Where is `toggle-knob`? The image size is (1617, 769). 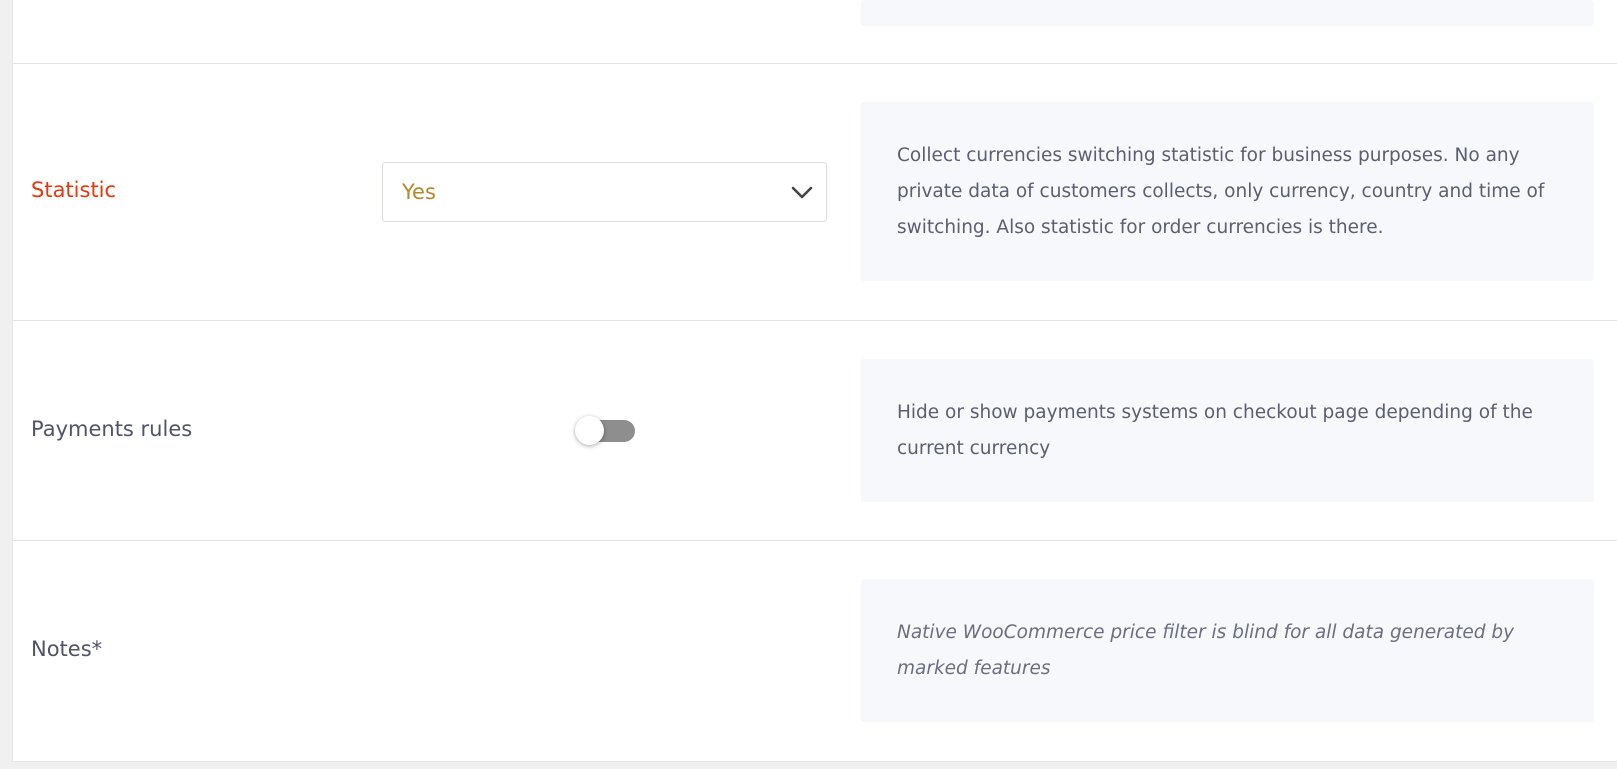 toggle-knob is located at coordinates (589, 430).